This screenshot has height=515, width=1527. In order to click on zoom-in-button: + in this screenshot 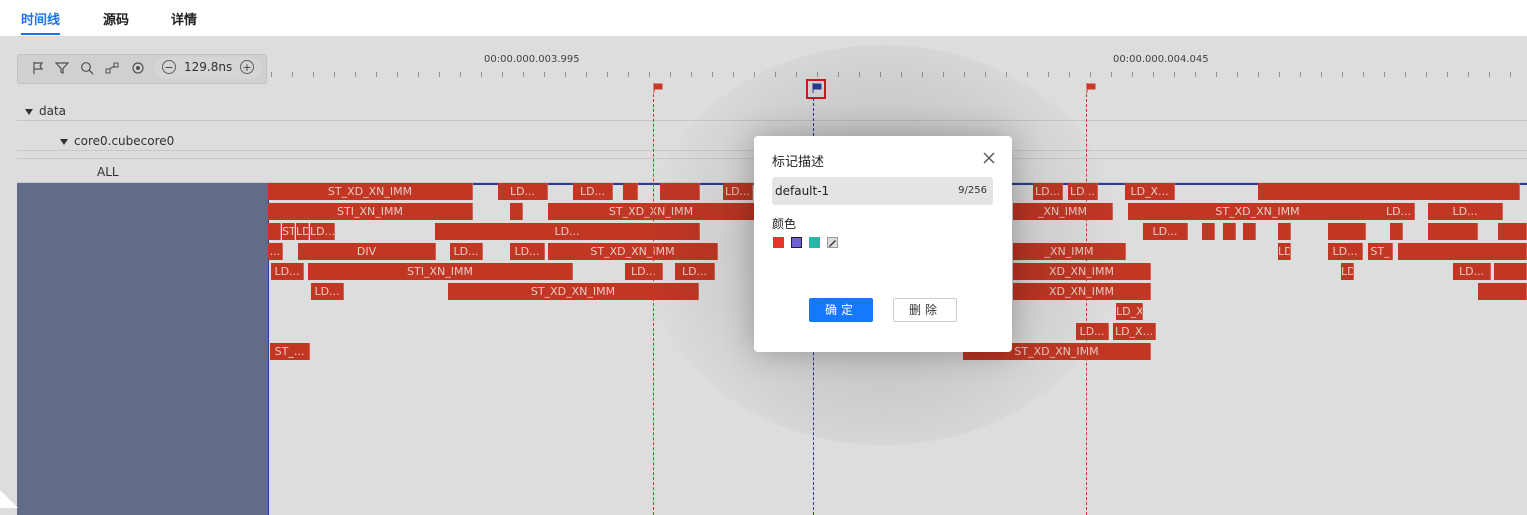, I will do `click(247, 67)`.